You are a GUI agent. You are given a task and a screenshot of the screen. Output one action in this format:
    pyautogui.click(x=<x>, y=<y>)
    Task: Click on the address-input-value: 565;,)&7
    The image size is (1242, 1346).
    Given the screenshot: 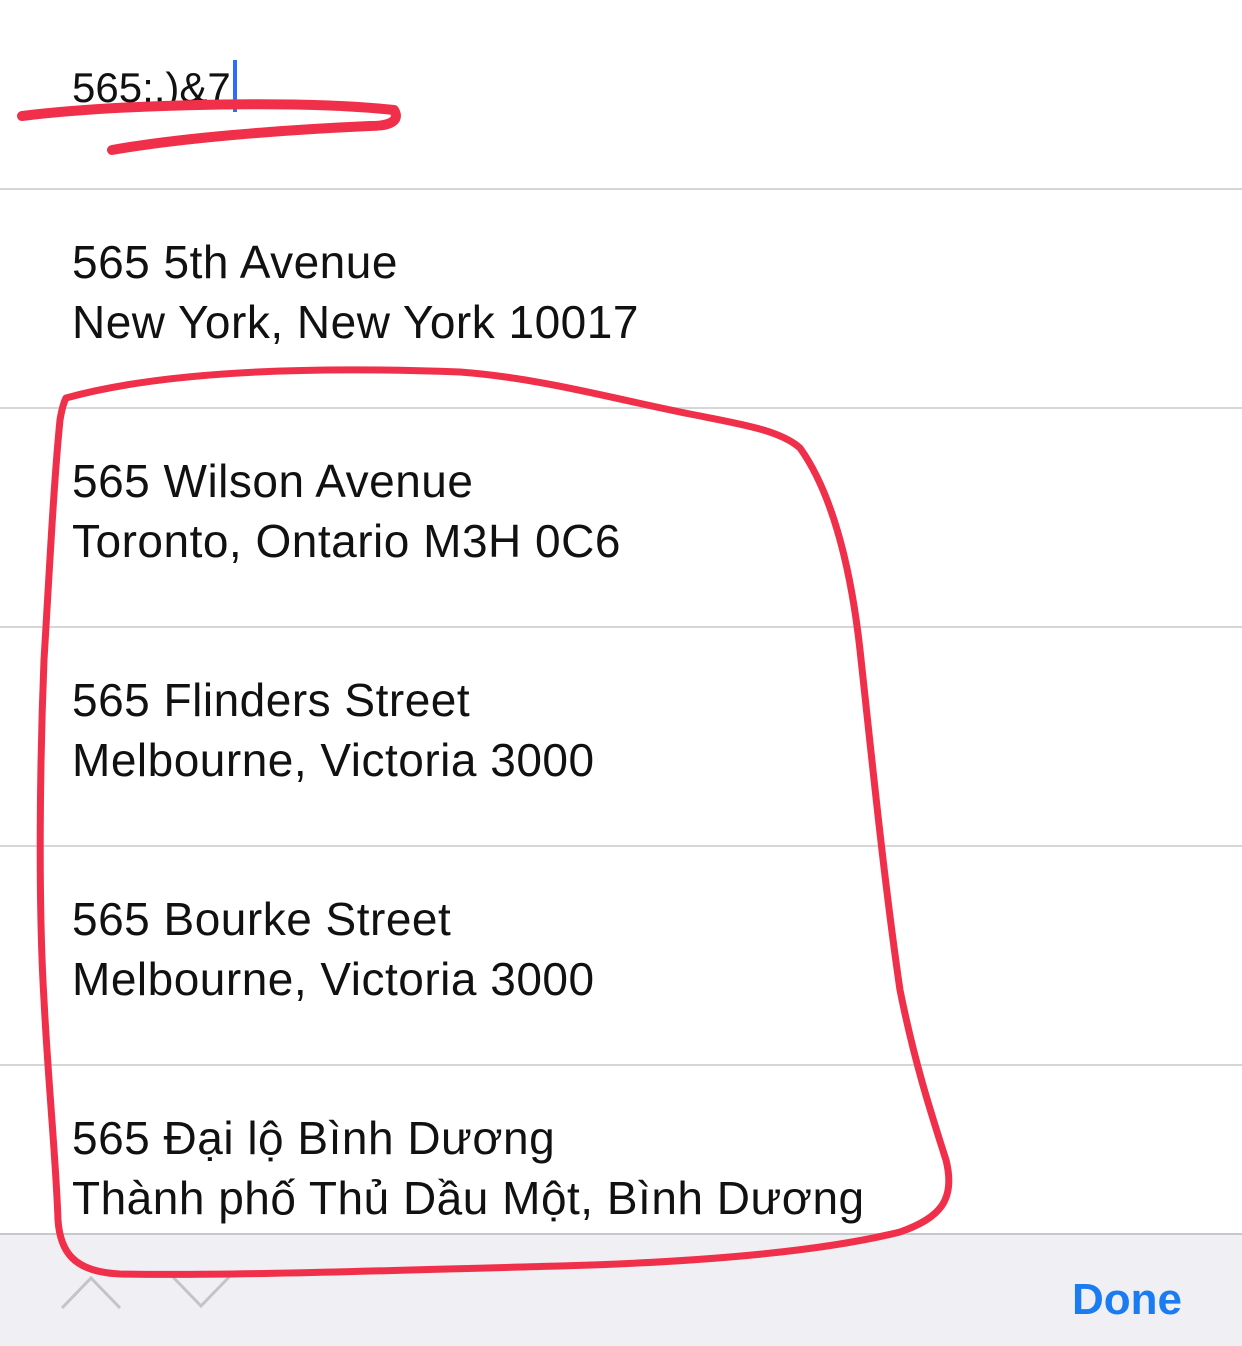 What is the action you would take?
    pyautogui.click(x=151, y=87)
    